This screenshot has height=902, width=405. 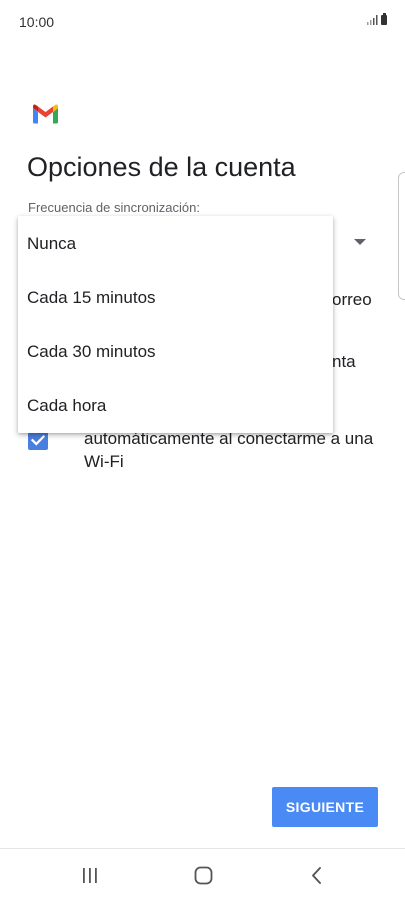 What do you see at coordinates (175, 244) in the screenshot?
I see `menu-item-never: Nunca` at bounding box center [175, 244].